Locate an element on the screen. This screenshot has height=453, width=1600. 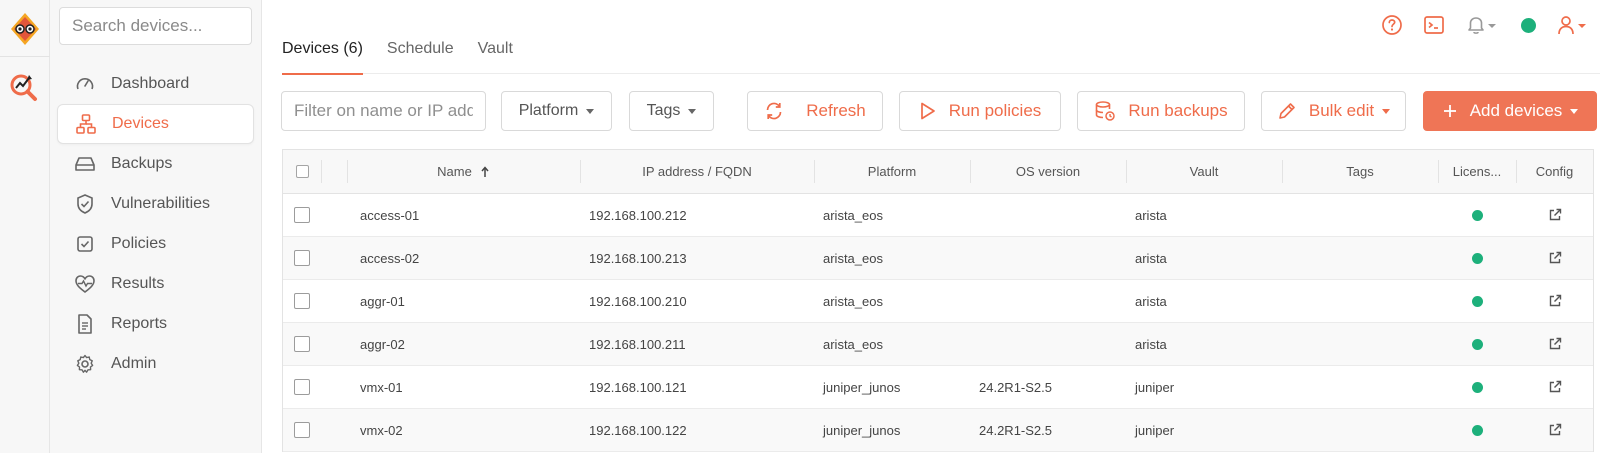
sidebar-item-vulnerabilities: Vulnerabilities is located at coordinates (155, 204).